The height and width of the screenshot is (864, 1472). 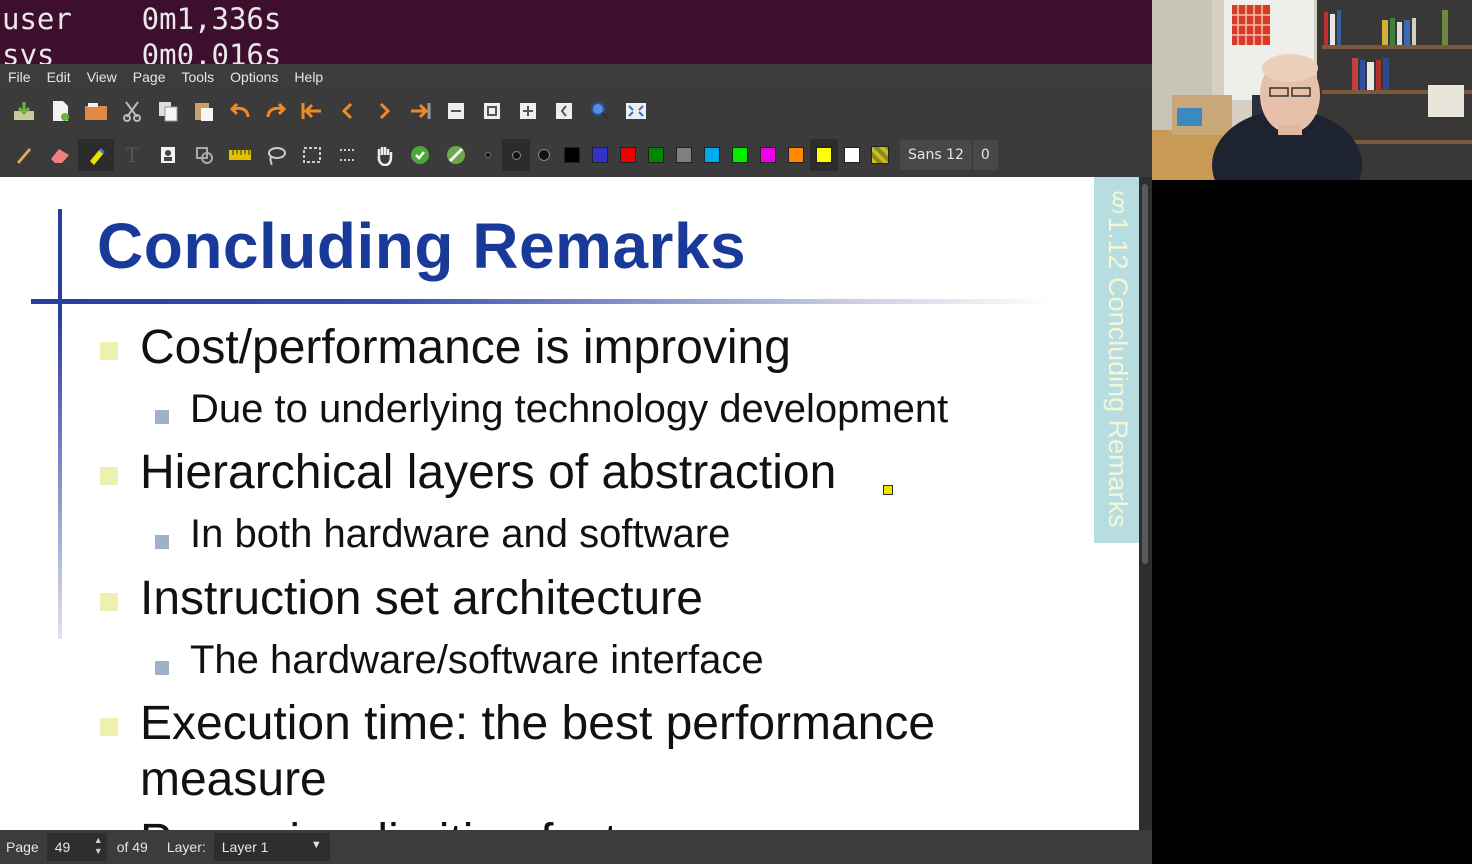 What do you see at coordinates (168, 155) in the screenshot?
I see `image-tool-icon` at bounding box center [168, 155].